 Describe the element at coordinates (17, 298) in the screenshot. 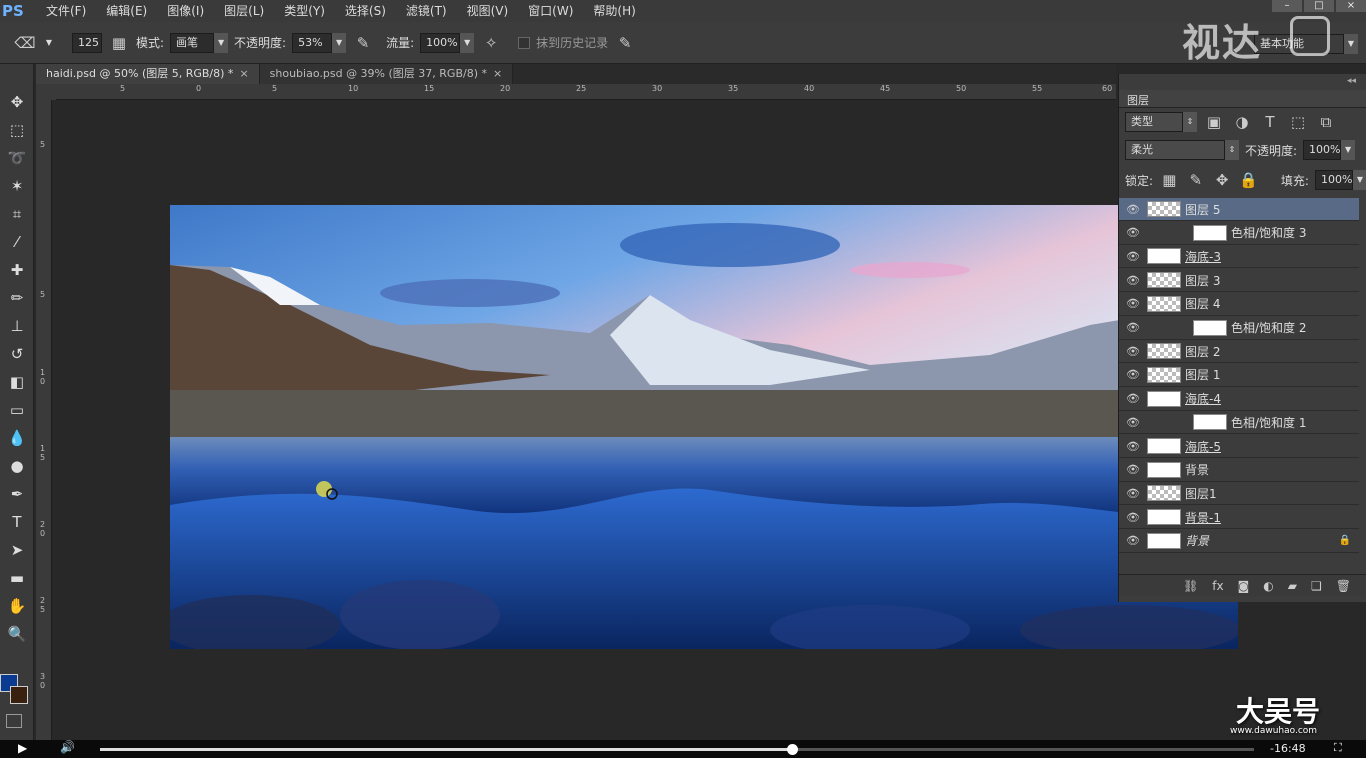

I see `brush-tool-icon: ✏` at that location.